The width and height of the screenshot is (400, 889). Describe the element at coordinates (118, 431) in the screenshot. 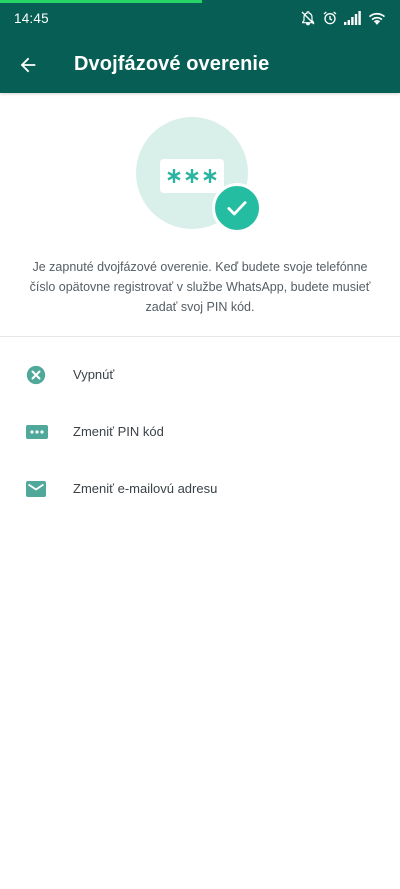

I see `menu-item-label: Zmeniť PIN kód` at that location.